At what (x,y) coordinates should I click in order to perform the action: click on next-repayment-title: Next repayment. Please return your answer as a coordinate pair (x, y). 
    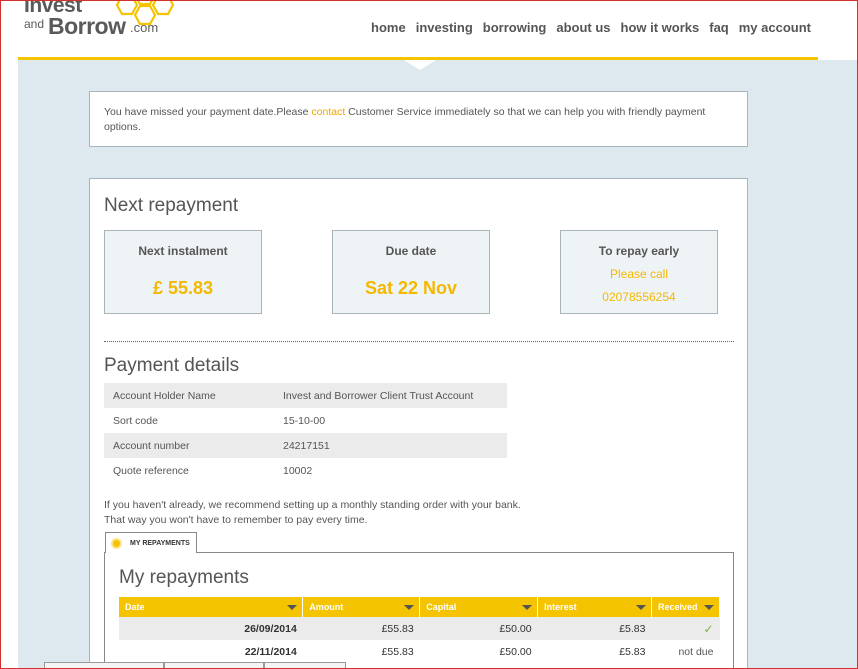
    Looking at the image, I should click on (171, 205).